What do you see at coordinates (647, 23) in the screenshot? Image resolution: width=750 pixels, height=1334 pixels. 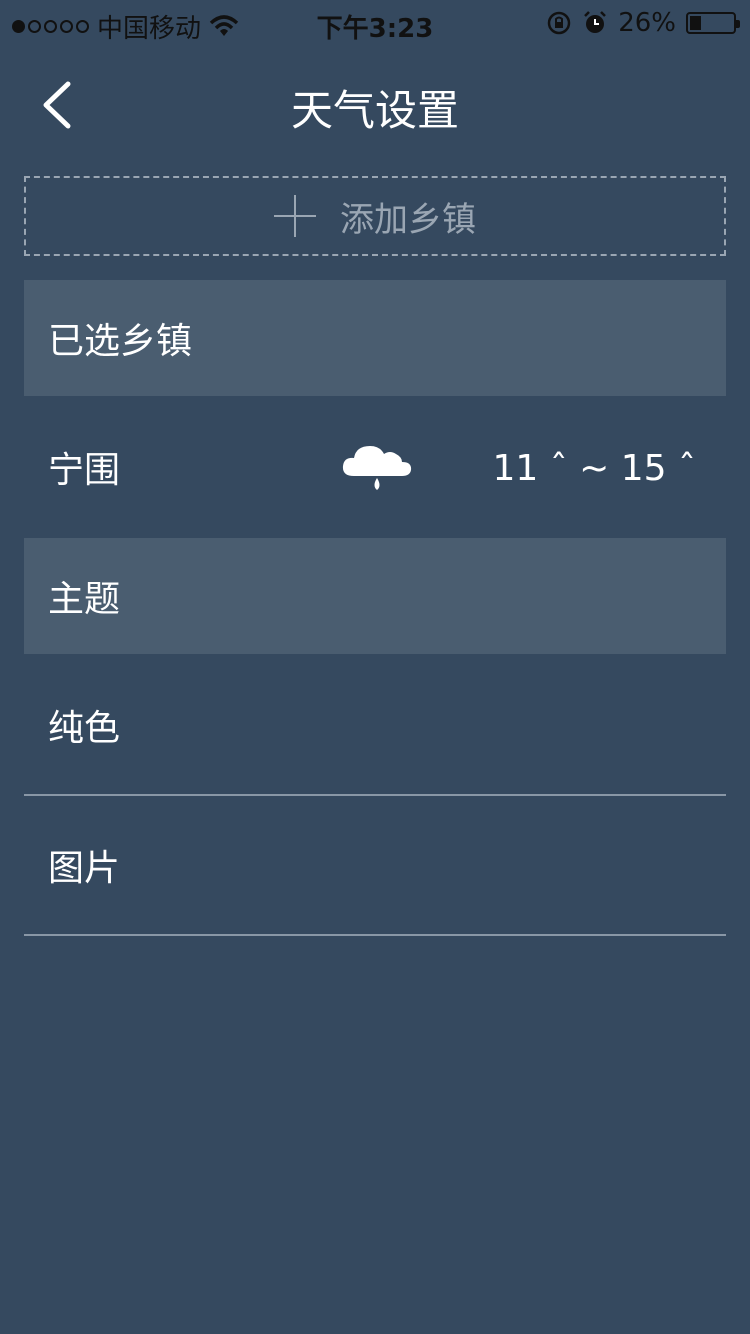 I see `battery-percent: 26%` at bounding box center [647, 23].